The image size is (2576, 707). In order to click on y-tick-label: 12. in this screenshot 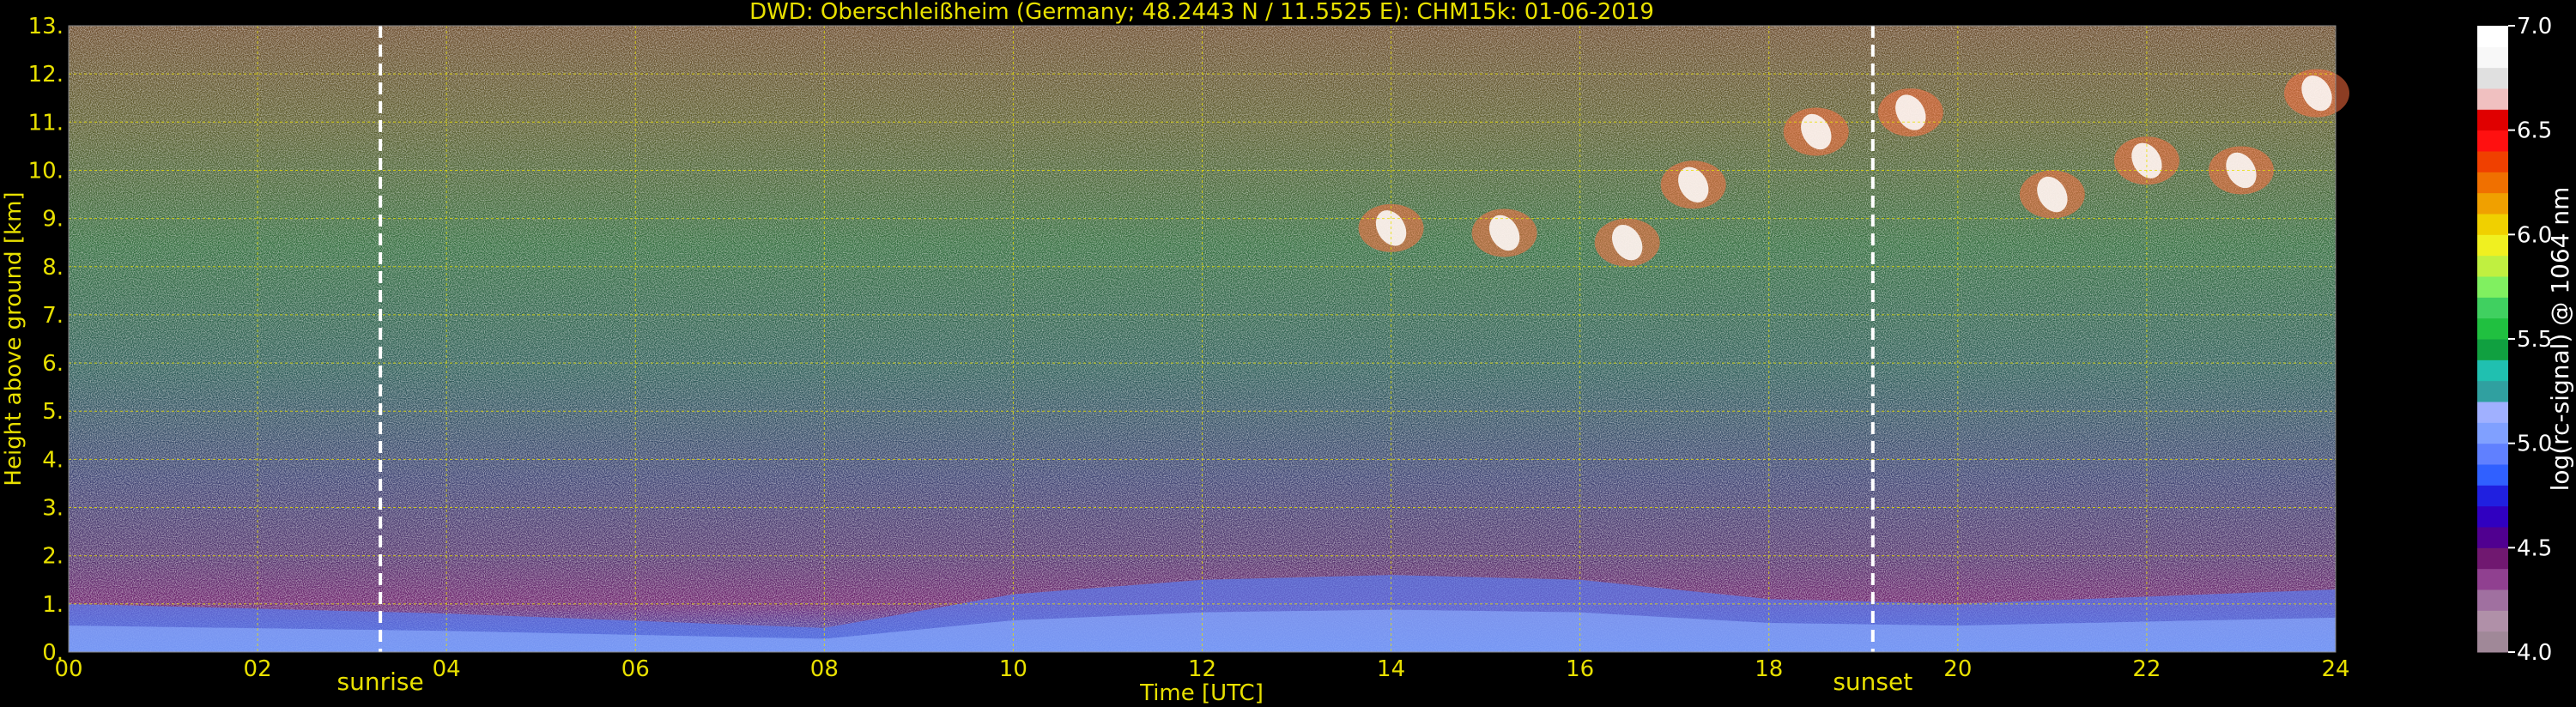, I will do `click(46, 75)`.